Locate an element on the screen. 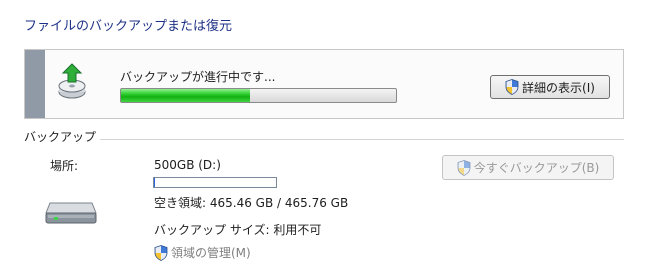  backup-progress-icon is located at coordinates (72, 81).